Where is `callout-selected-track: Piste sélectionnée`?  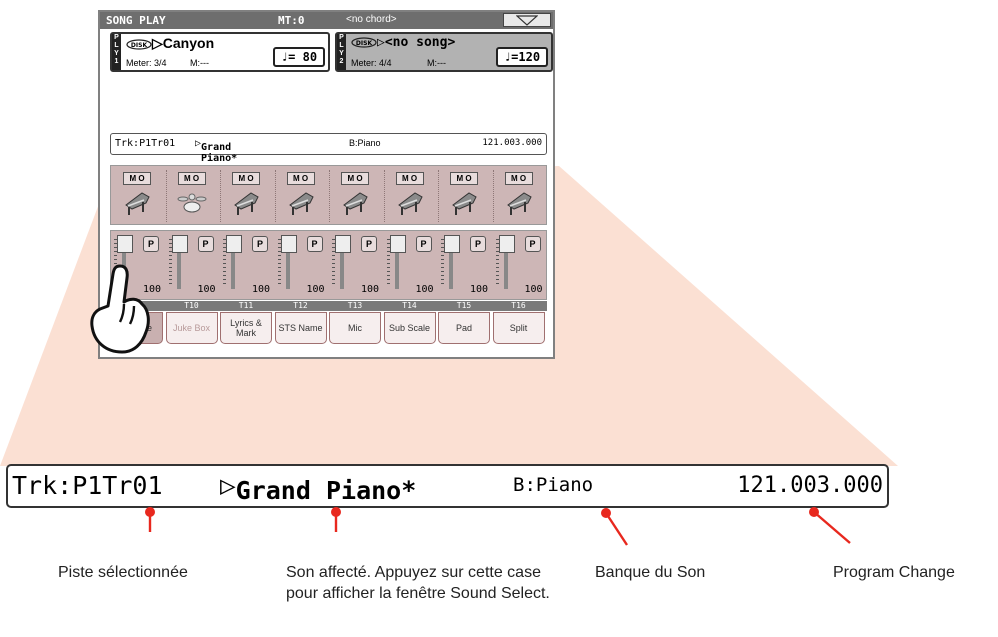
callout-selected-track: Piste sélectionnée is located at coordinates (123, 572).